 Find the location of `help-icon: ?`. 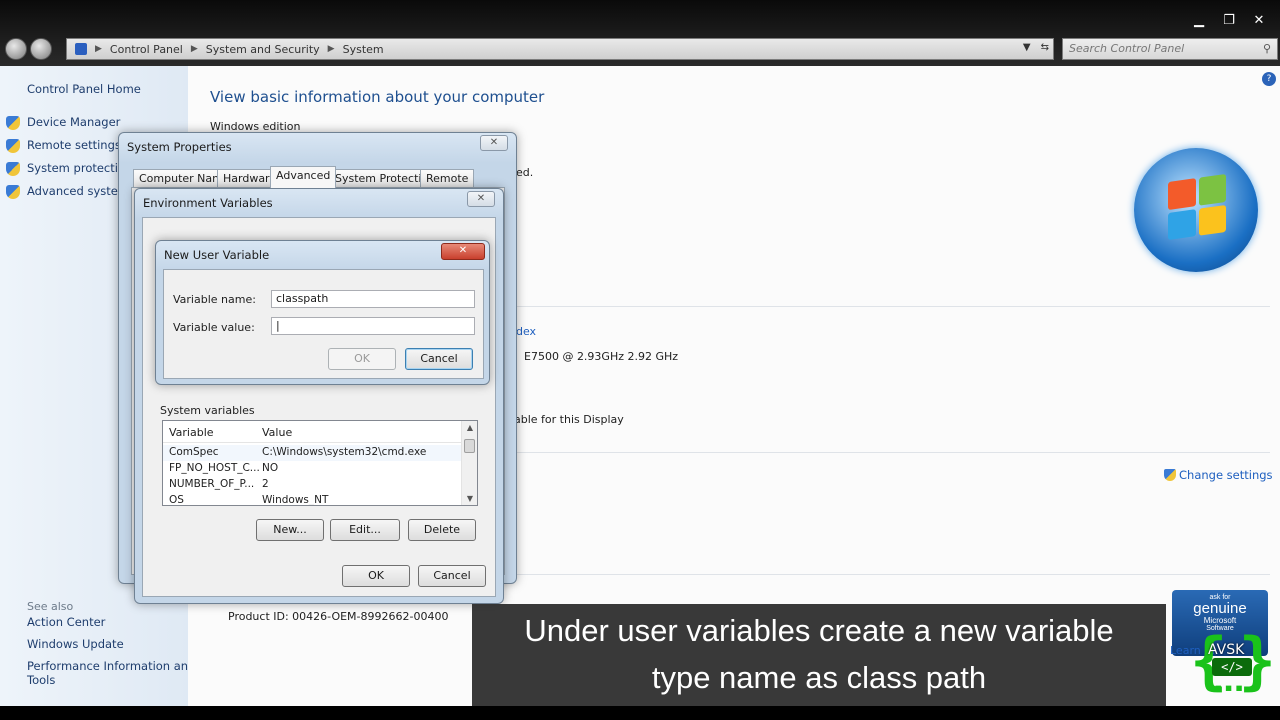

help-icon: ? is located at coordinates (1269, 79).